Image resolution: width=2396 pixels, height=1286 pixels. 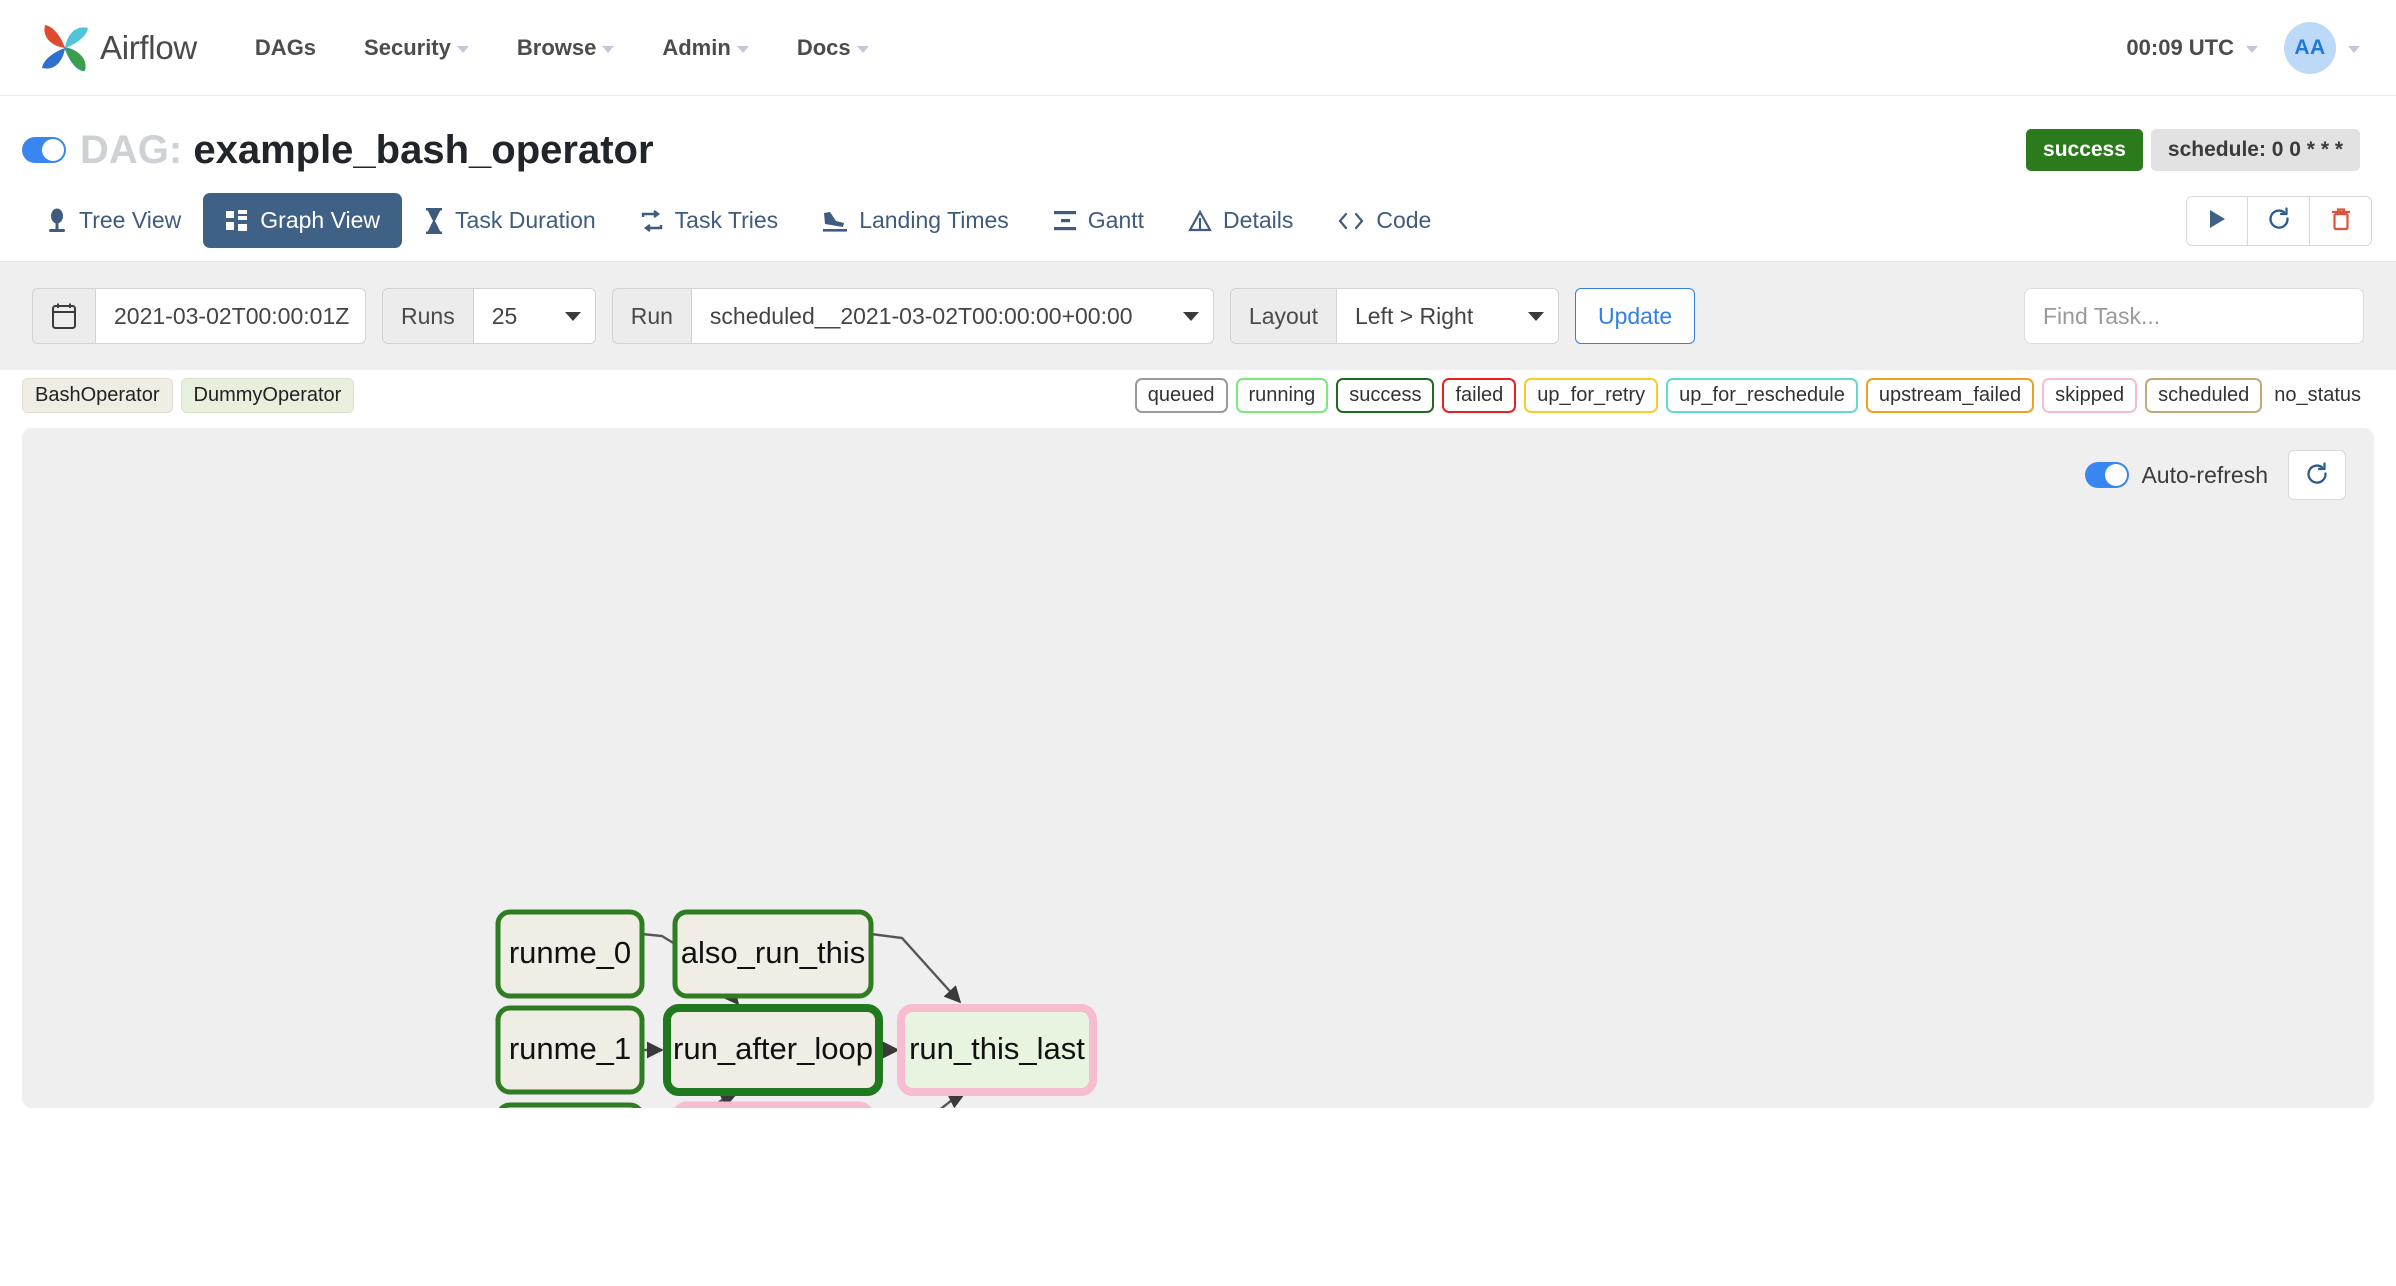 I want to click on brand-name: Airflow, so click(x=148, y=47).